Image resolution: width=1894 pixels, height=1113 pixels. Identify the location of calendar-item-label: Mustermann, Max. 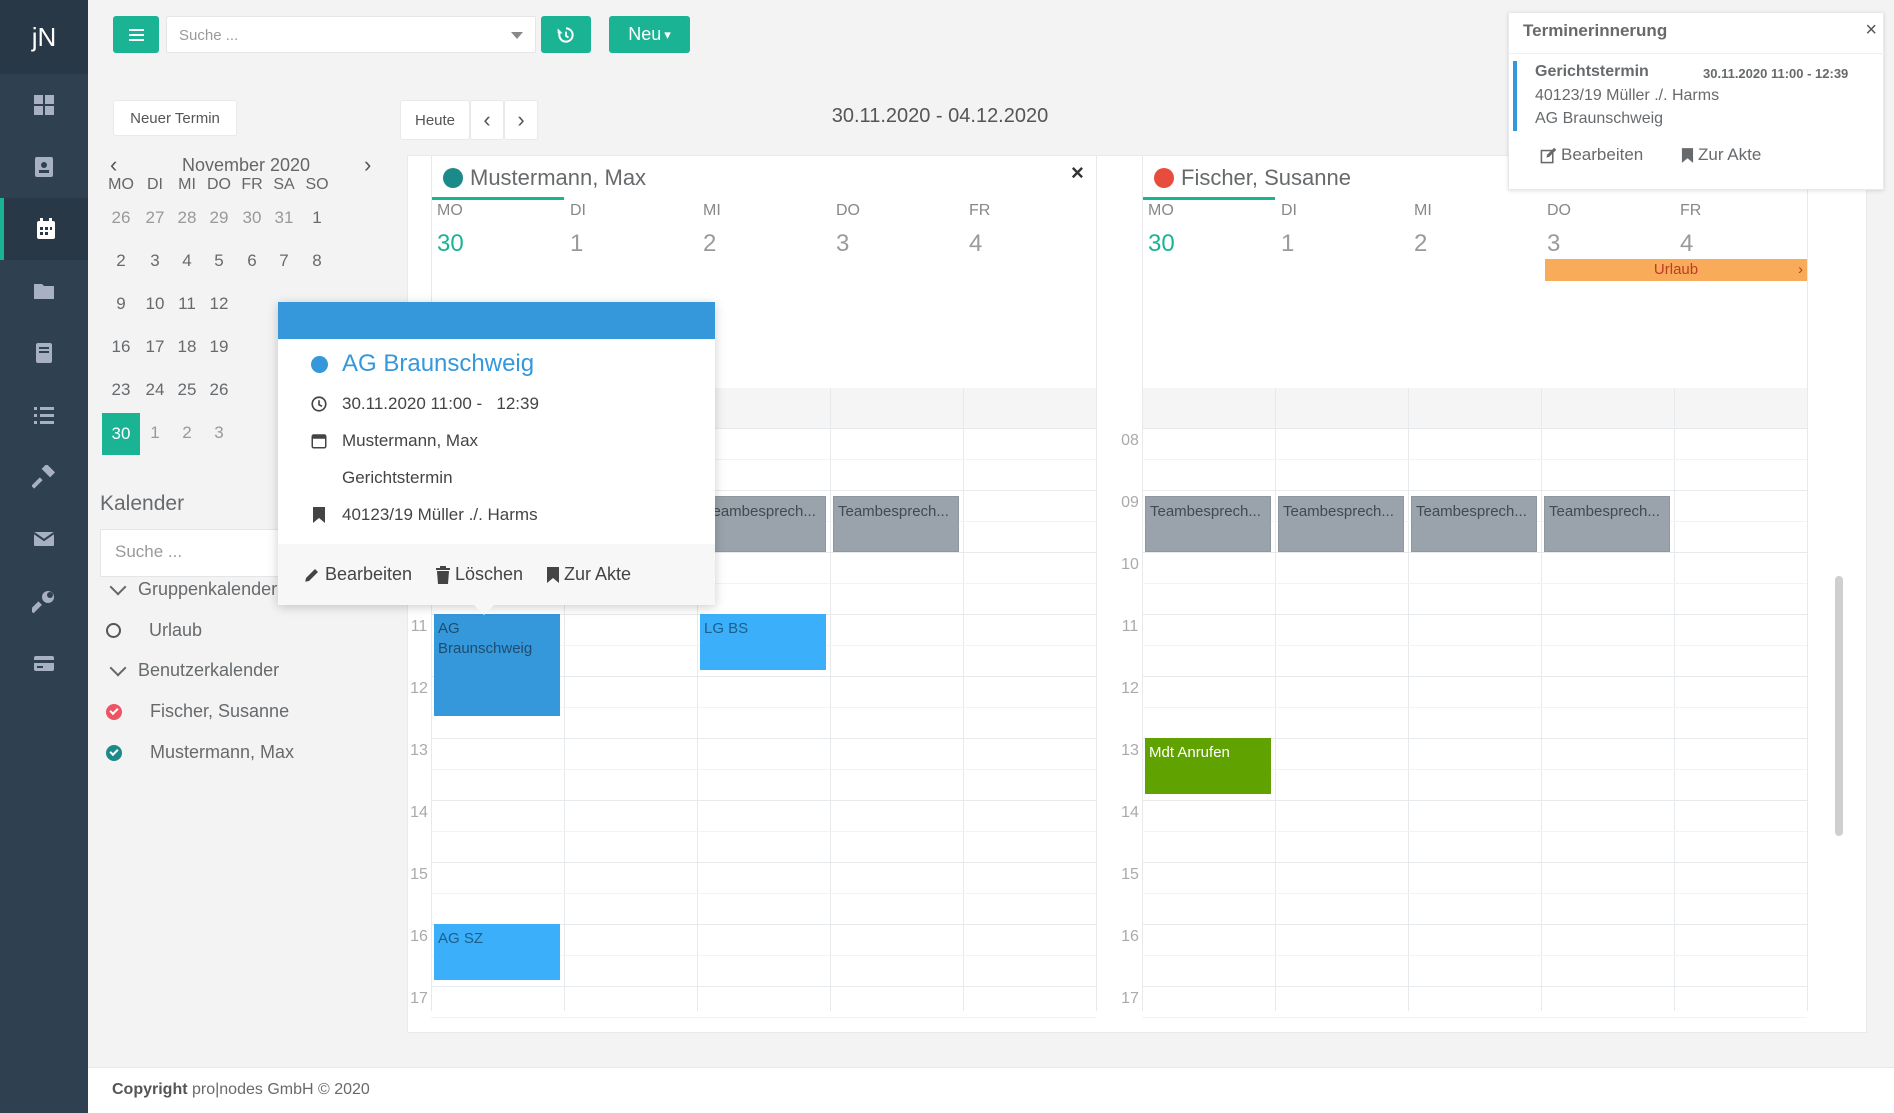
(222, 752).